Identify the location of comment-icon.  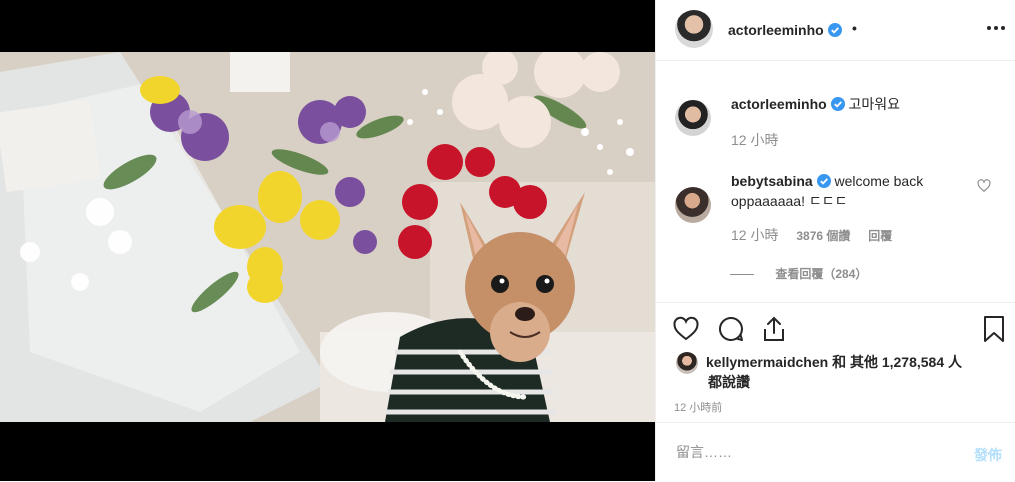
(731, 329).